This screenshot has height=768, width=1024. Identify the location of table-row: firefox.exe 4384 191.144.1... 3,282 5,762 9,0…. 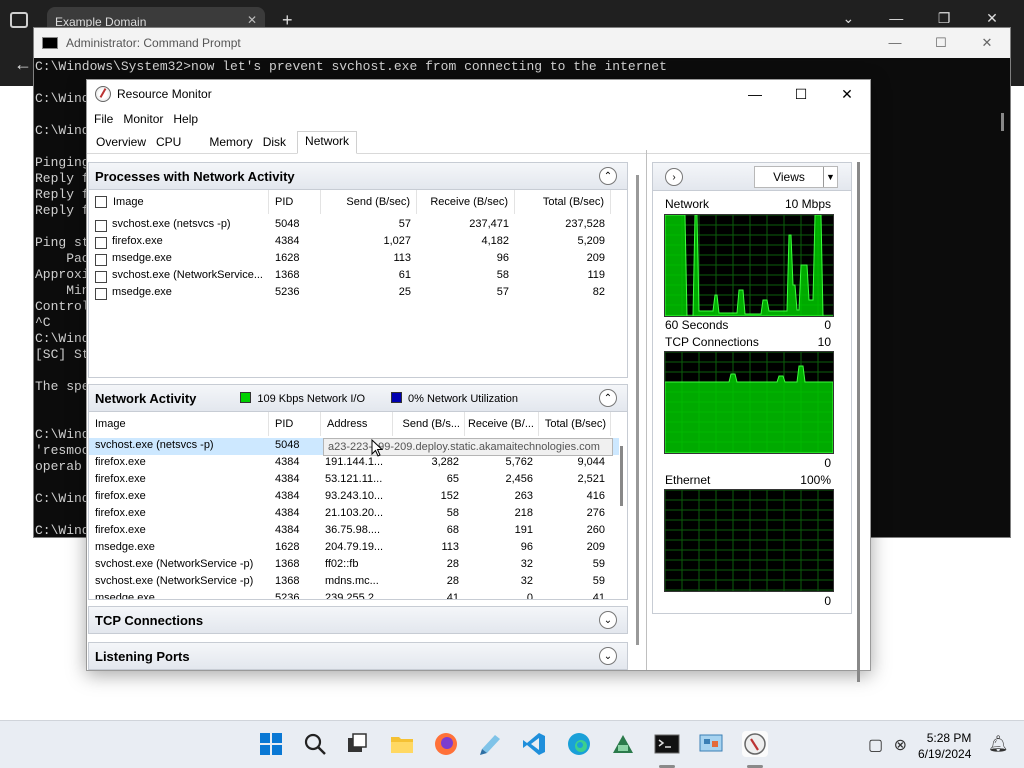
(354, 463).